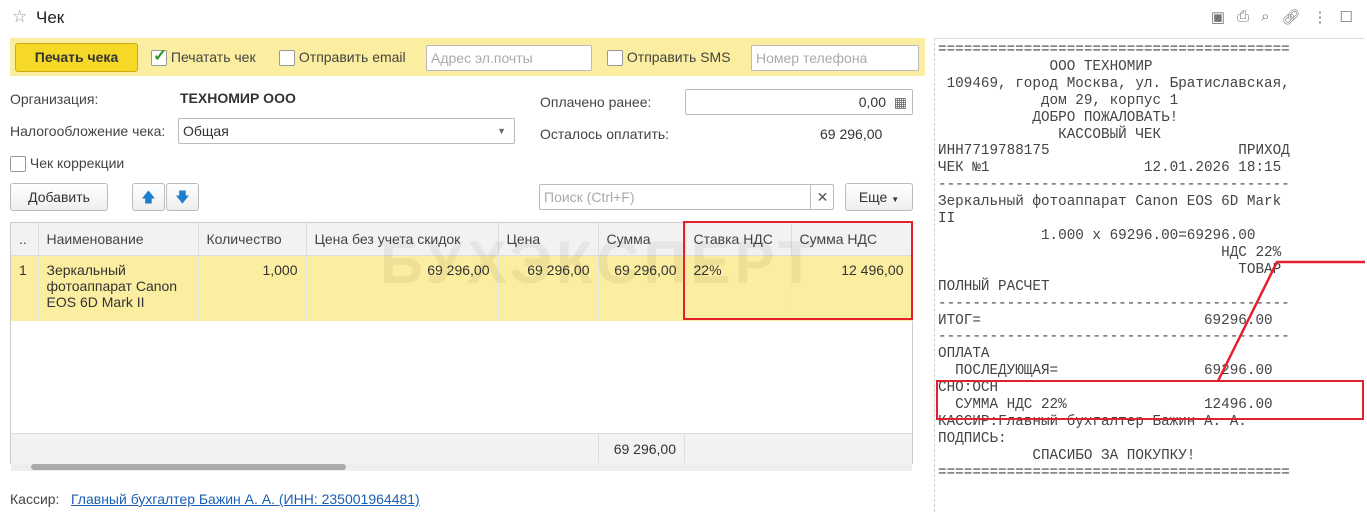 This screenshot has height=512, width=1367. What do you see at coordinates (1320, 17) in the screenshot?
I see `more-icon: ⋮` at bounding box center [1320, 17].